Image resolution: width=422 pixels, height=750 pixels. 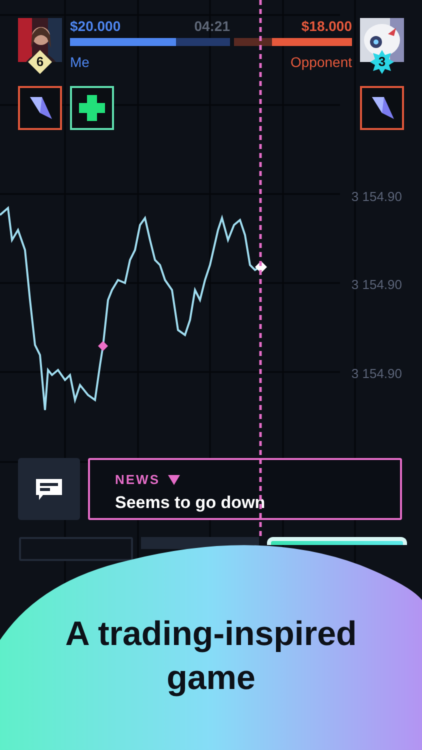 I want to click on player-money: $20.000, so click(x=95, y=26).